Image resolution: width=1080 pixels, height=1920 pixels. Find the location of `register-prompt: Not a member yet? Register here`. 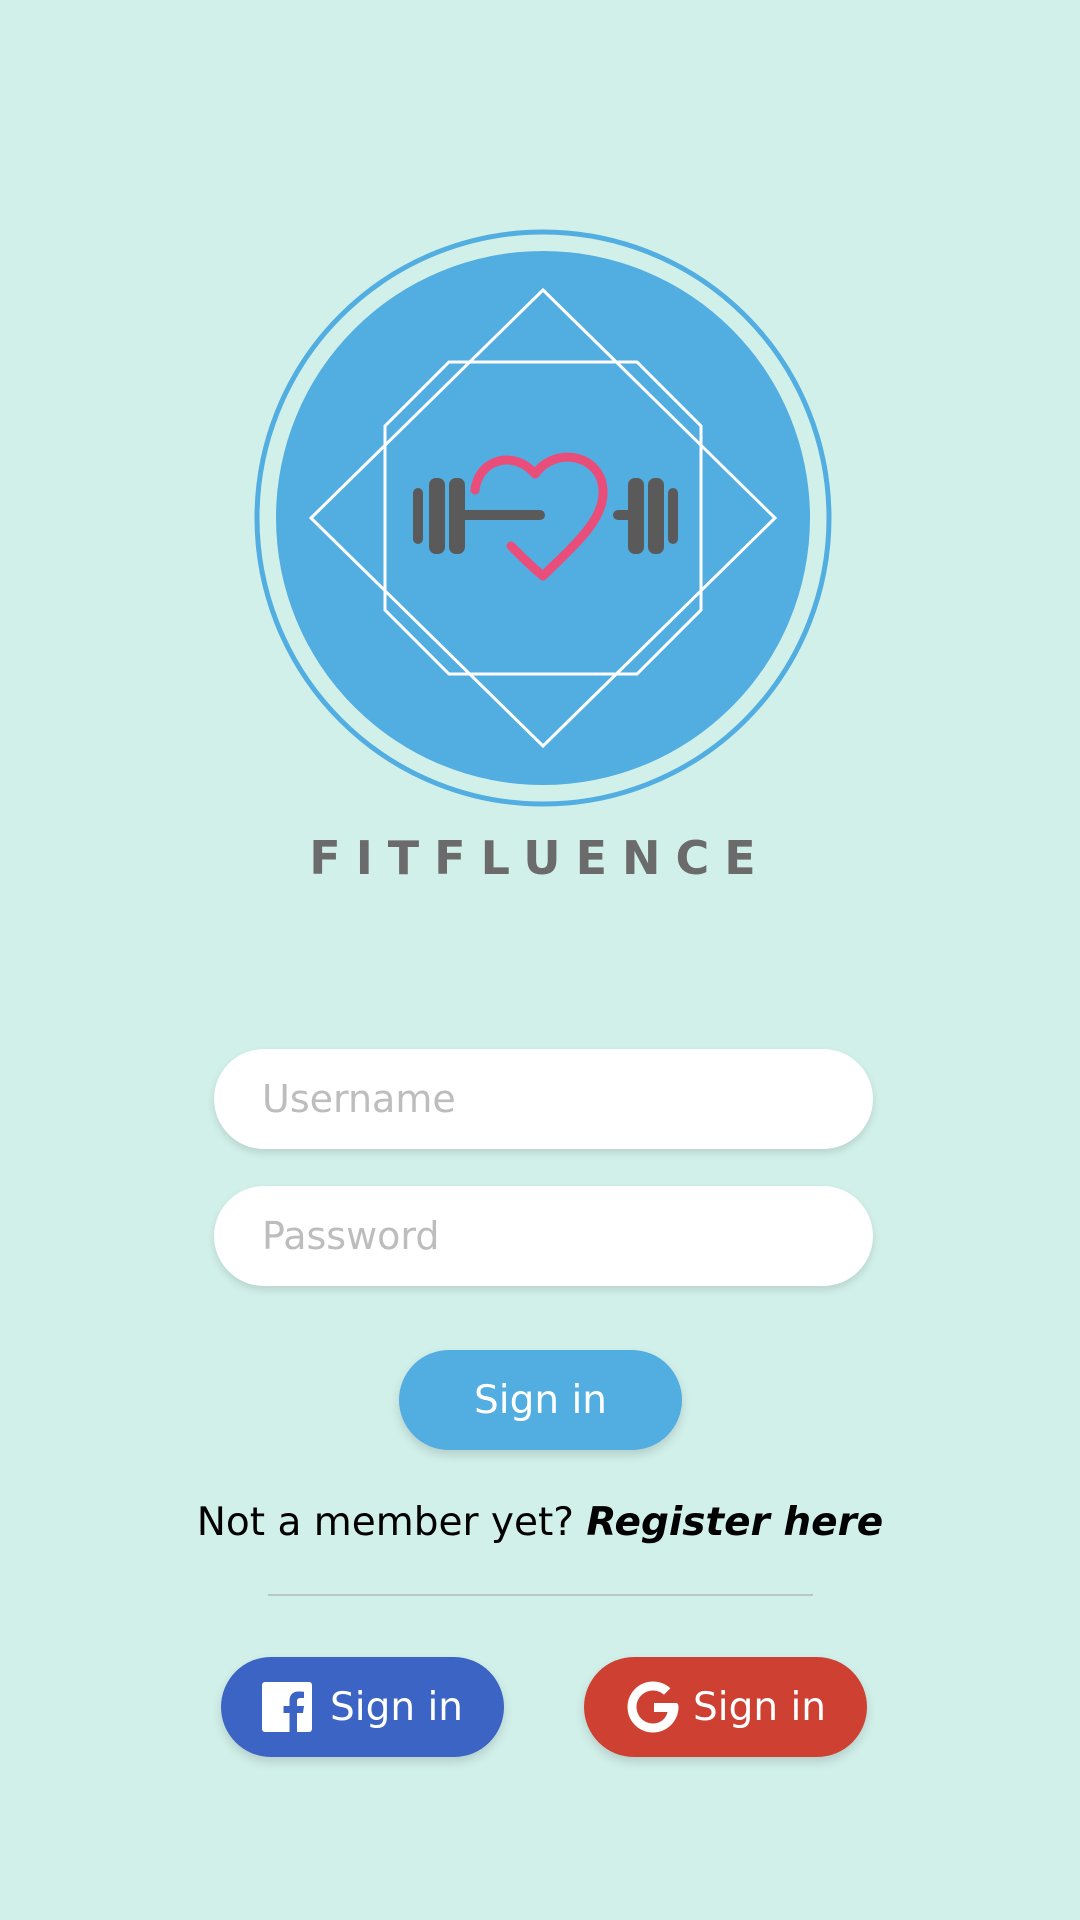

register-prompt: Not a member yet? Register here is located at coordinates (540, 1522).